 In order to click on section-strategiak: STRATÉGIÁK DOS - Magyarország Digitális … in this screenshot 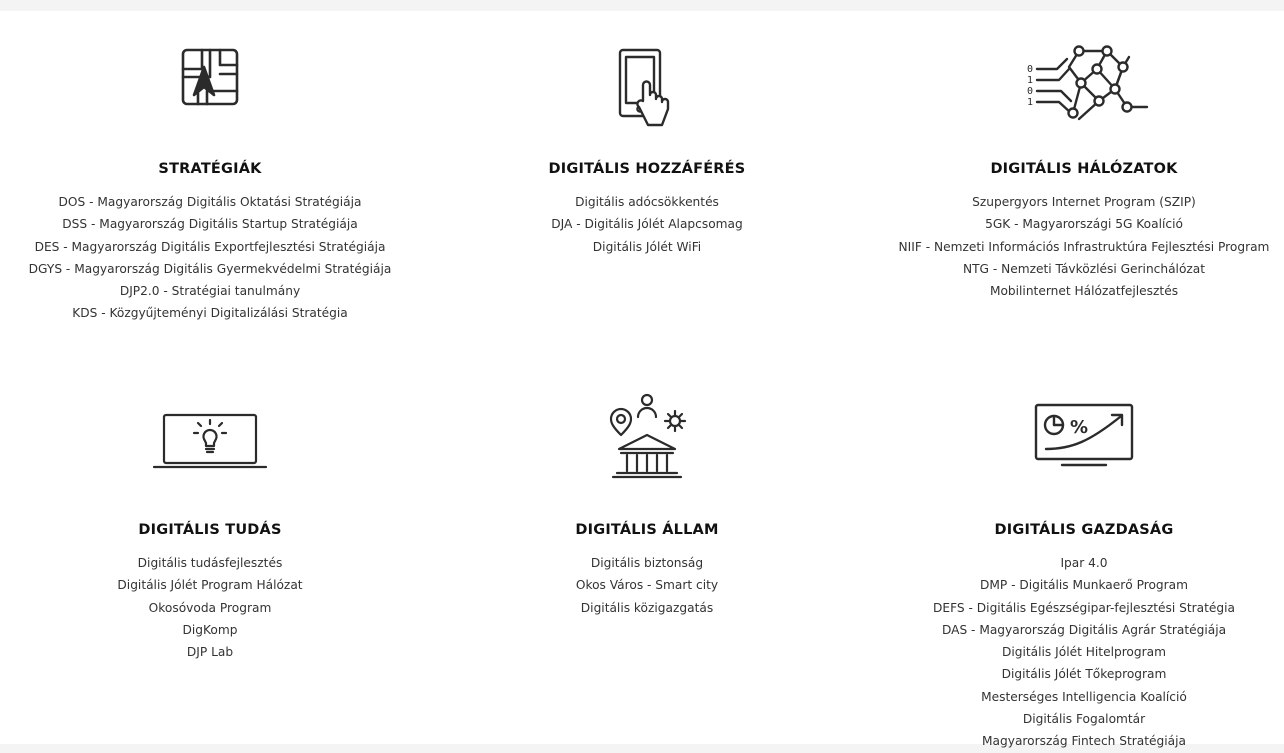, I will do `click(210, 181)`.